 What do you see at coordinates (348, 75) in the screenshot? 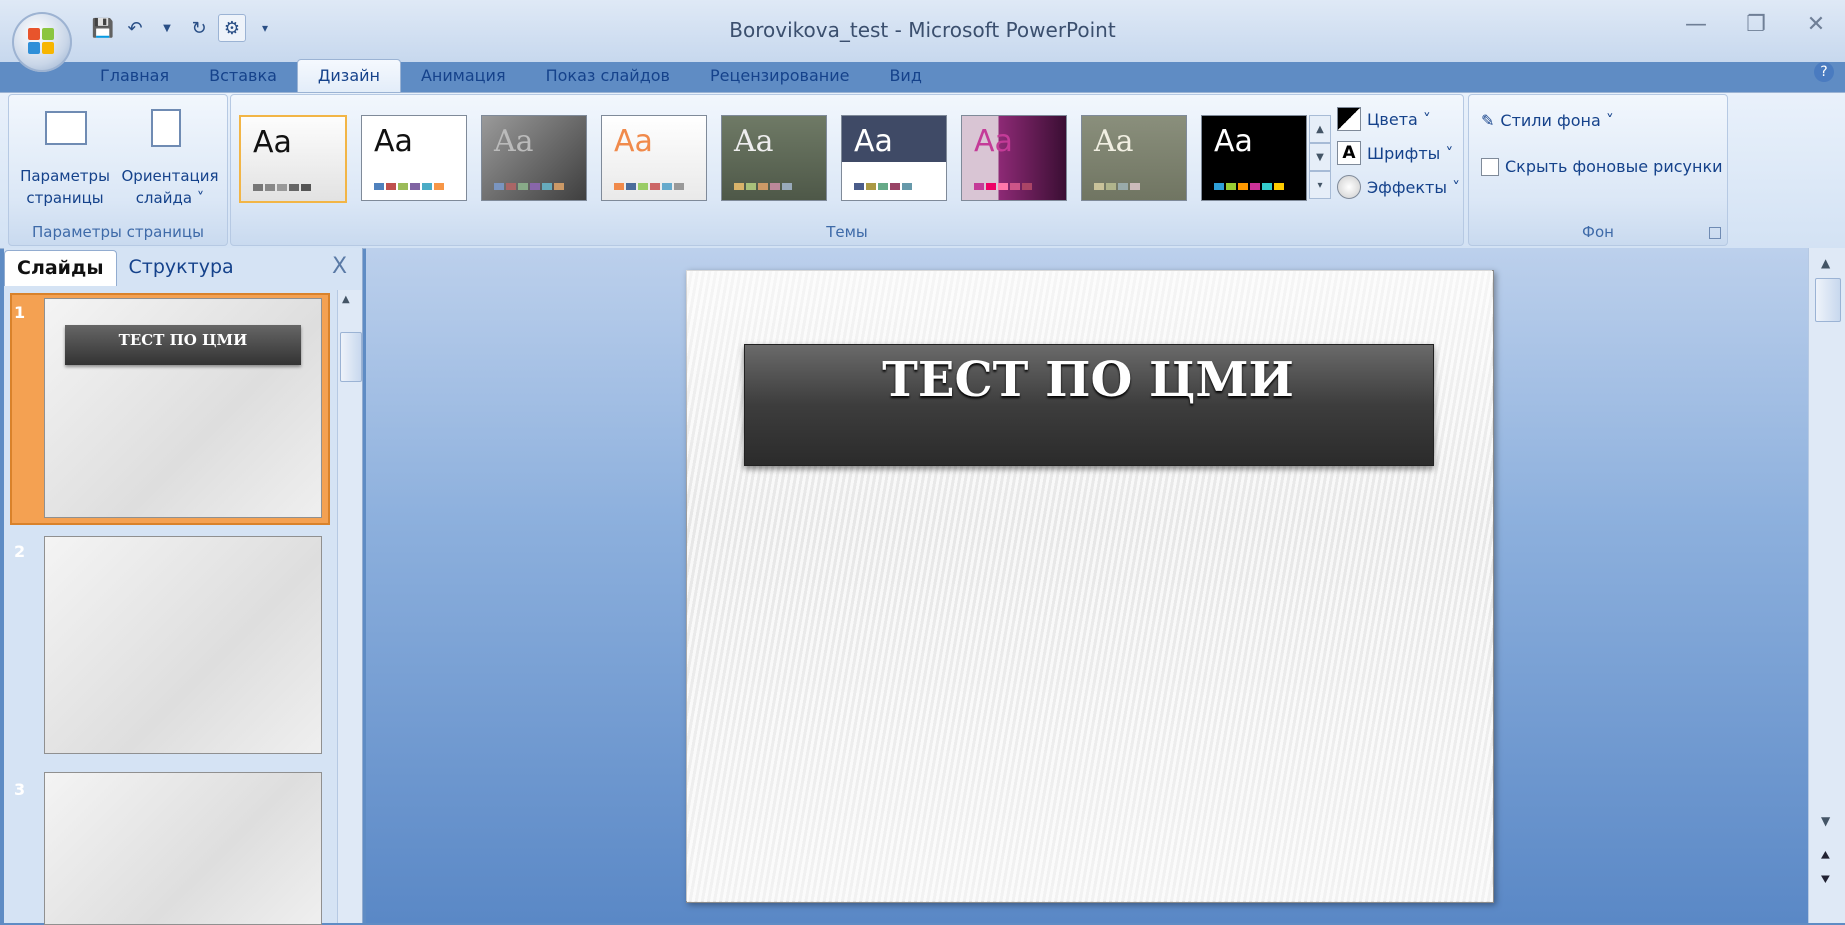
I see `tab-design: Дизайн` at bounding box center [348, 75].